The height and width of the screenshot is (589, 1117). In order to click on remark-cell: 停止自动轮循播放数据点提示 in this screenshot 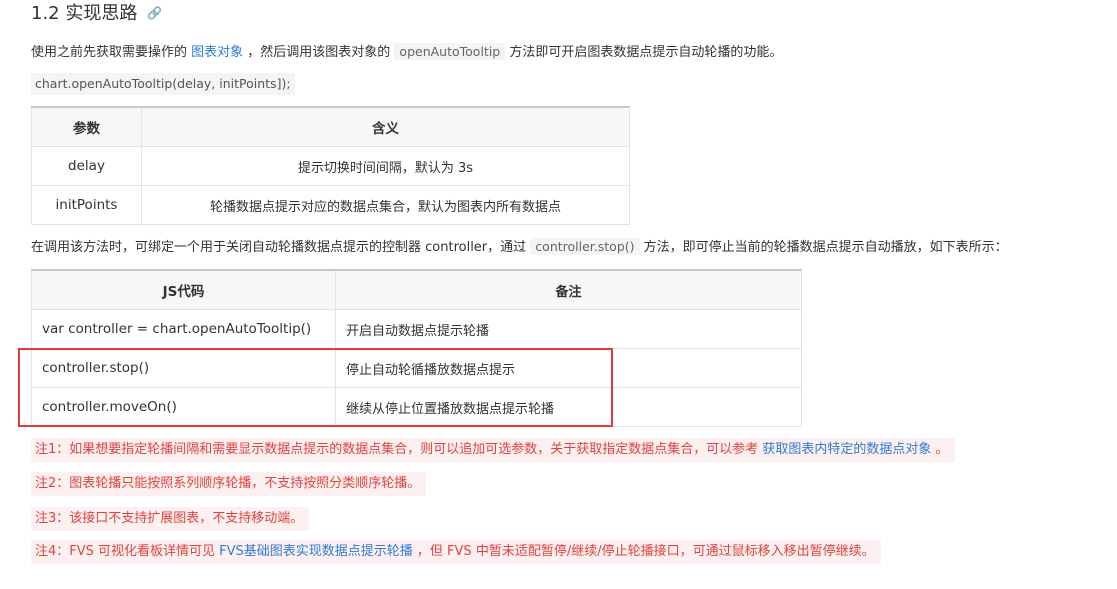, I will do `click(568, 368)`.